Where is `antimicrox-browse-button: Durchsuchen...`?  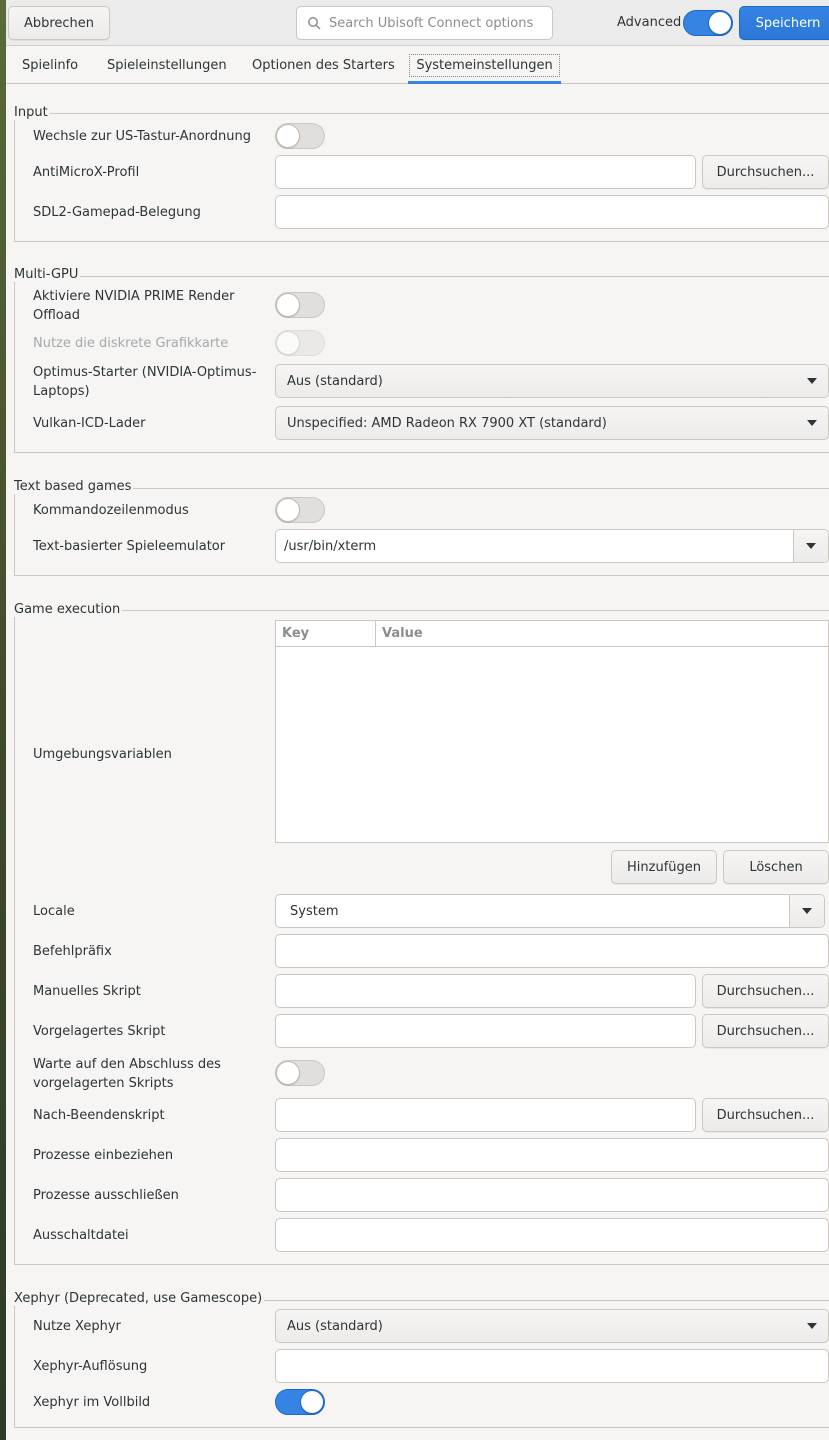 antimicrox-browse-button: Durchsuchen... is located at coordinates (765, 172).